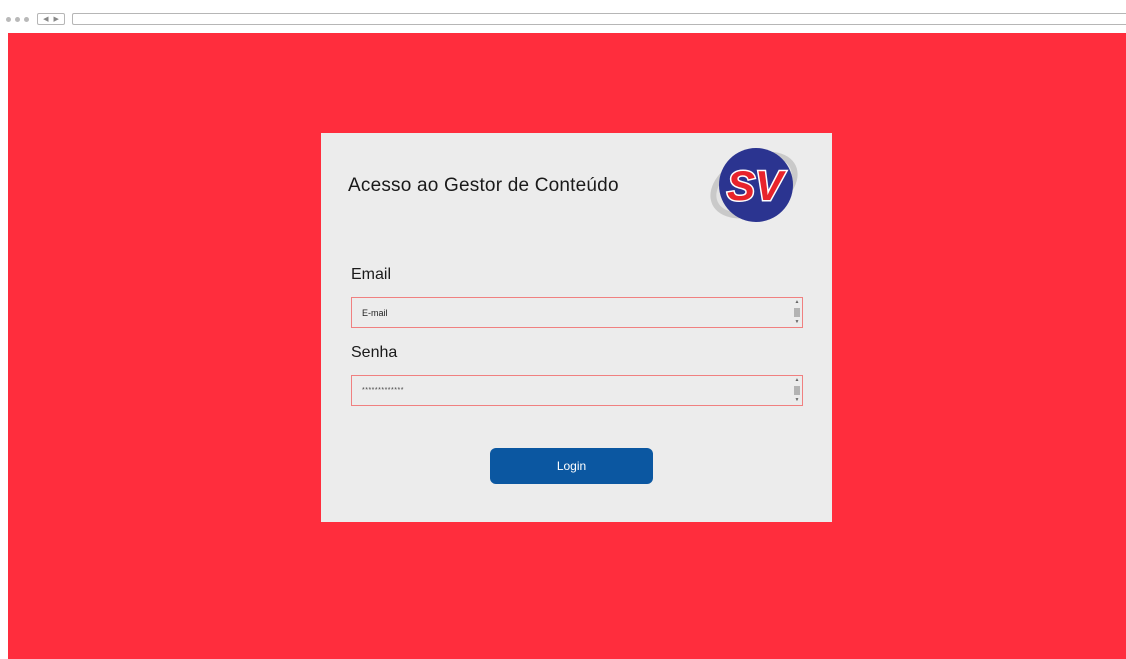 Image resolution: width=1126 pixels, height=659 pixels. I want to click on back-arrow-icon: ◀, so click(45, 19).